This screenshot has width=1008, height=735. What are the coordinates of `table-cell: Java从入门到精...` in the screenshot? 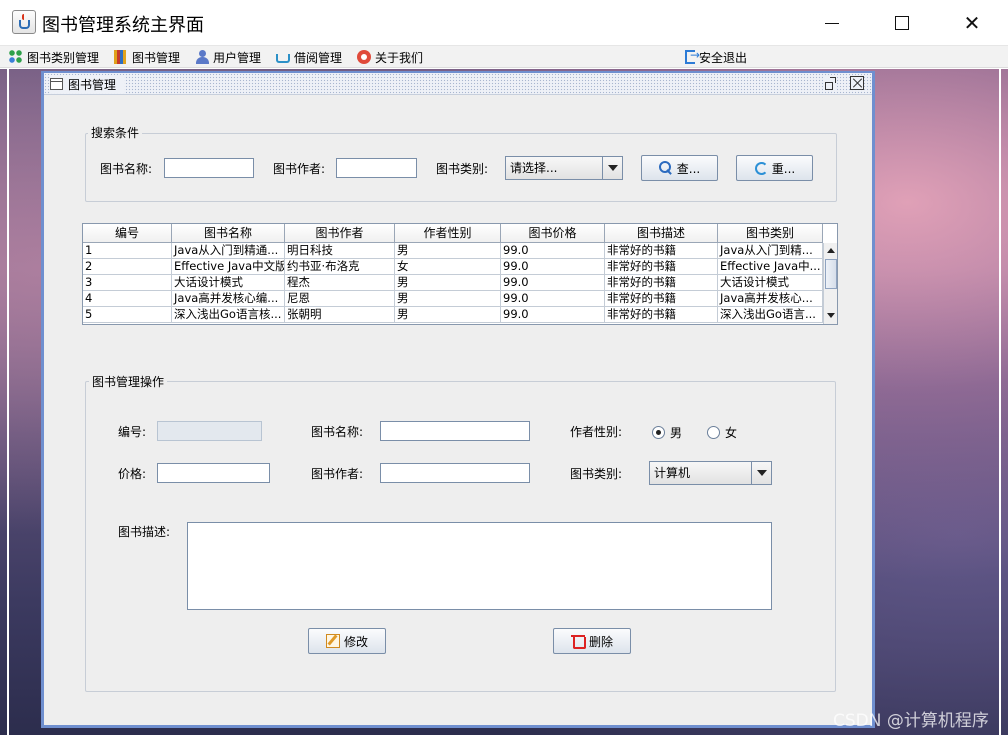 It's located at (770, 251).